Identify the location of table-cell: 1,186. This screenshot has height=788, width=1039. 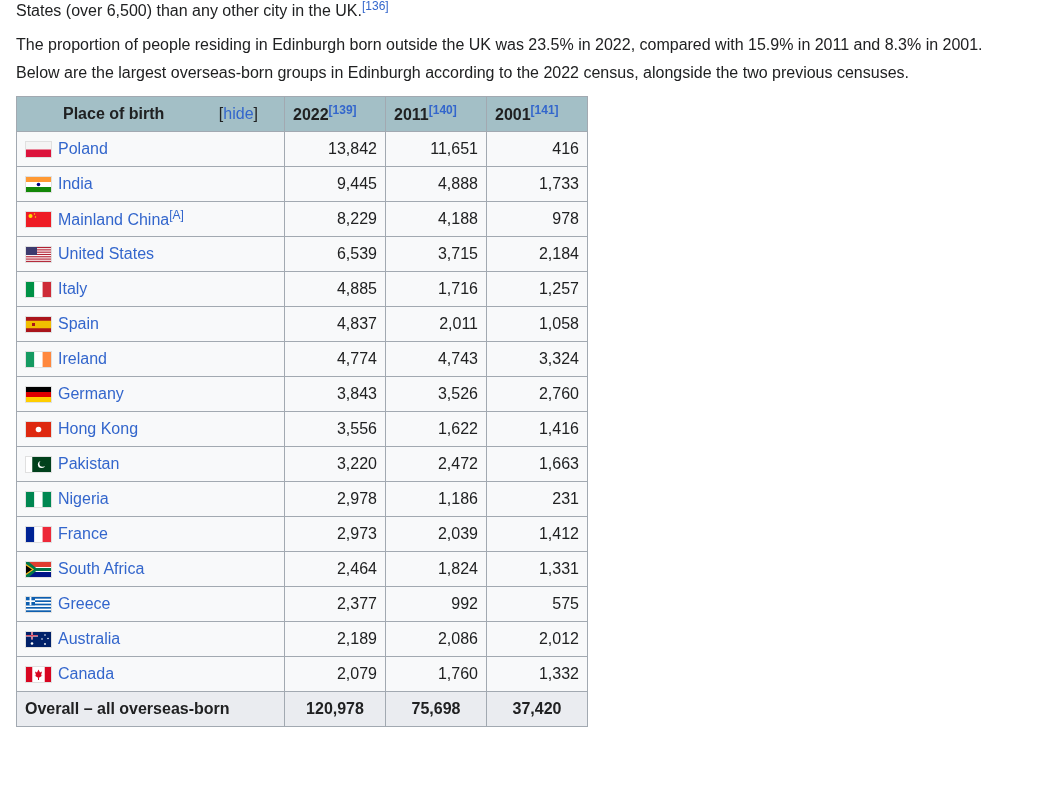
(436, 499).